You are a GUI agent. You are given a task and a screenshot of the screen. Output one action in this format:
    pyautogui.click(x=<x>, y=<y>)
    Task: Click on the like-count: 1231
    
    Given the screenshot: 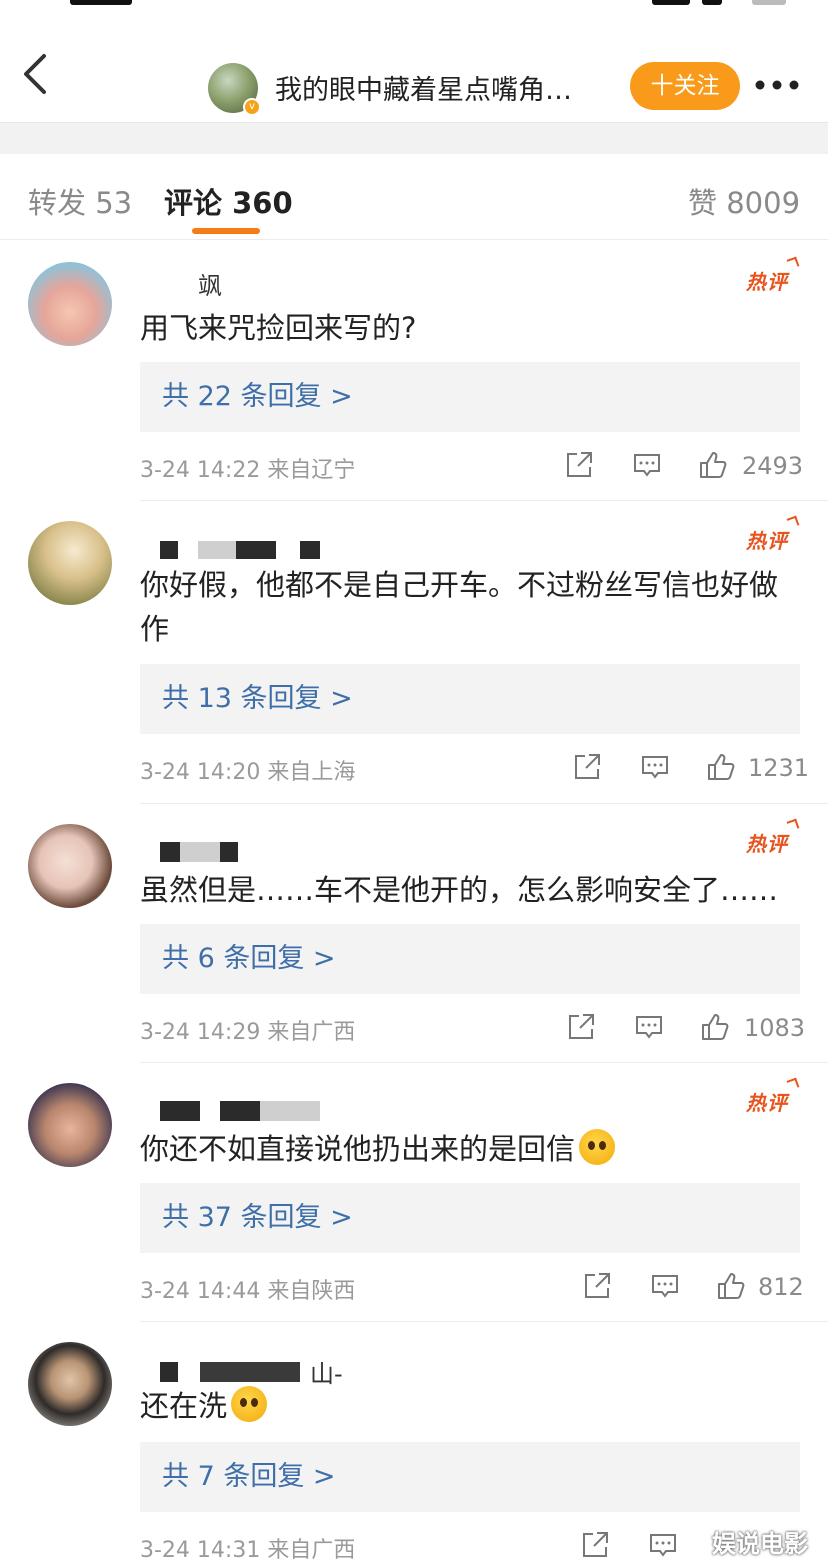 What is the action you would take?
    pyautogui.click(x=779, y=768)
    